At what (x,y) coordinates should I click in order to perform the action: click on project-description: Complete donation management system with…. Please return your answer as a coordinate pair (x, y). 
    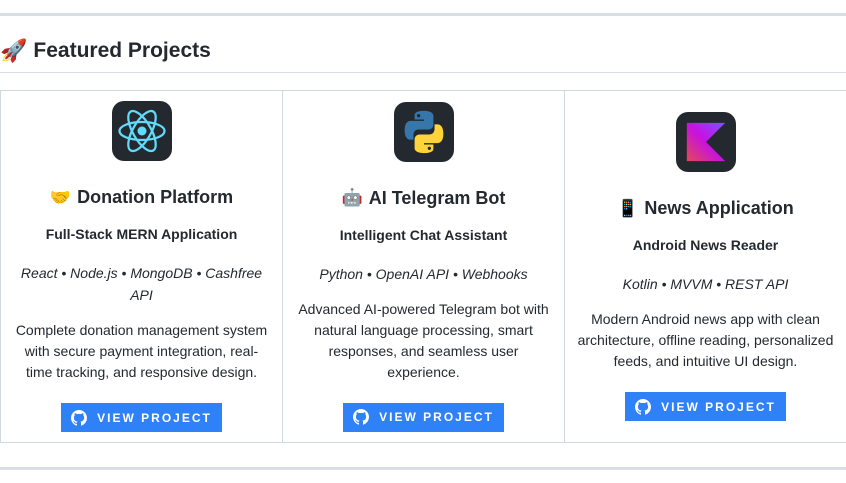
    Looking at the image, I should click on (141, 351).